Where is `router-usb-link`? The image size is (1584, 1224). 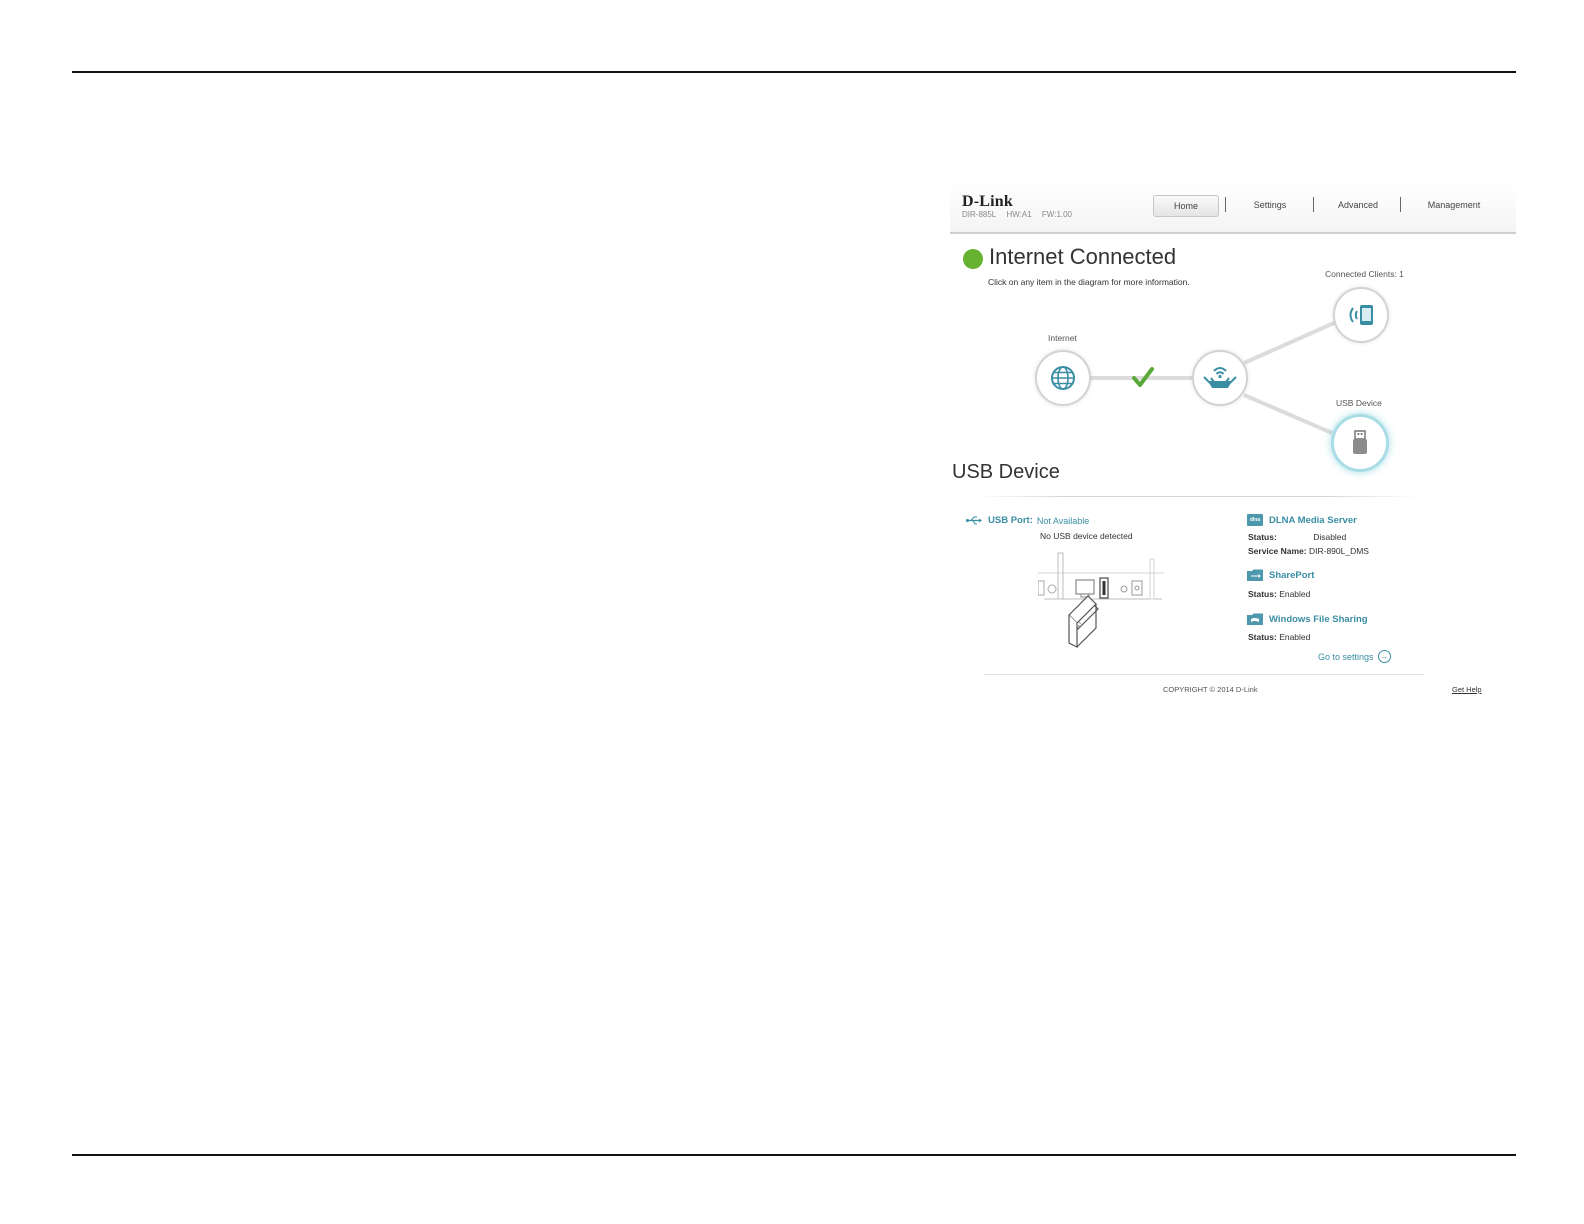
router-usb-link is located at coordinates (1288, 414).